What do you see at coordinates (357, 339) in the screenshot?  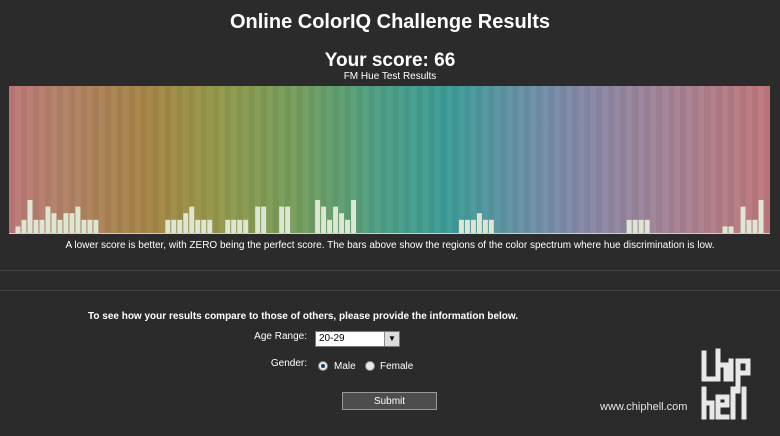 I see `age-range-select: 20-29 ▼` at bounding box center [357, 339].